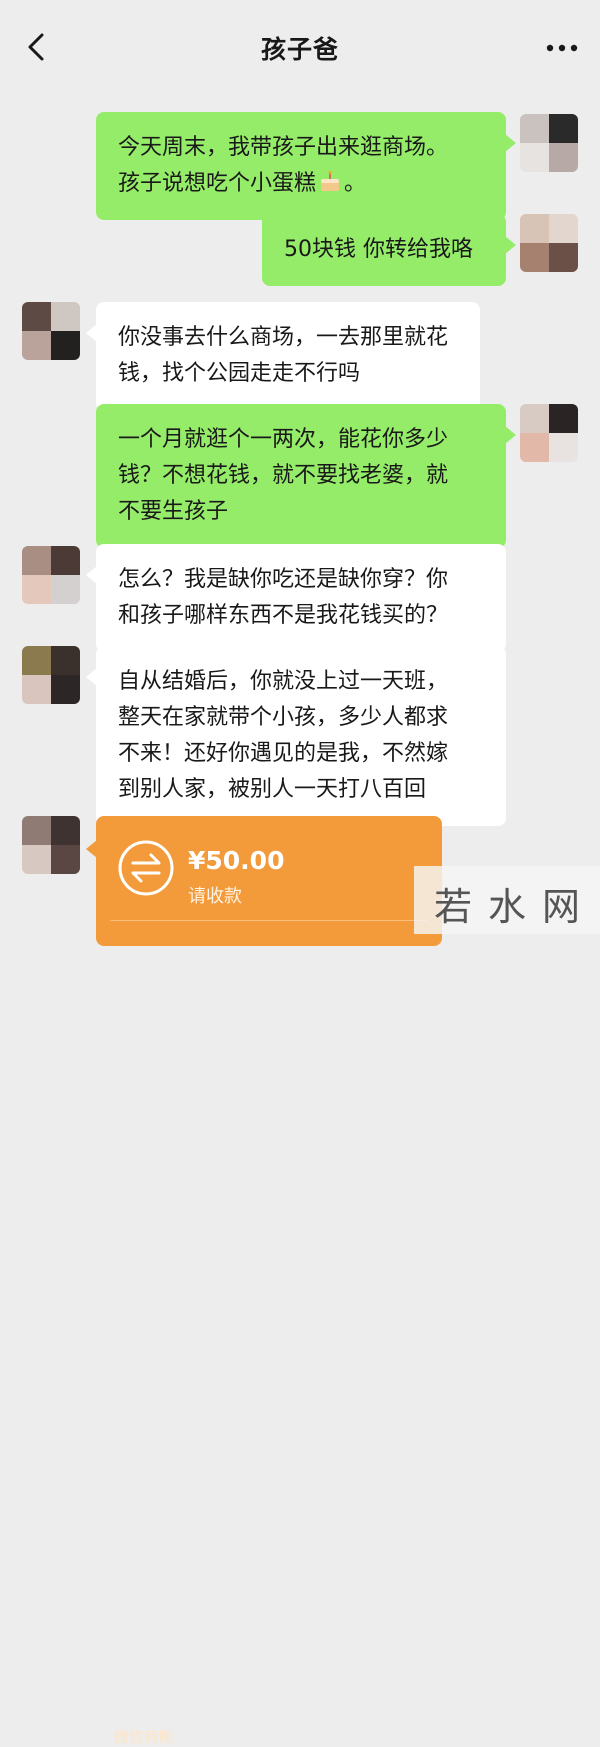 The height and width of the screenshot is (1747, 600). I want to click on message-text: 怎么？我是缺你吃还是缺你穿？你, so click(283, 579).